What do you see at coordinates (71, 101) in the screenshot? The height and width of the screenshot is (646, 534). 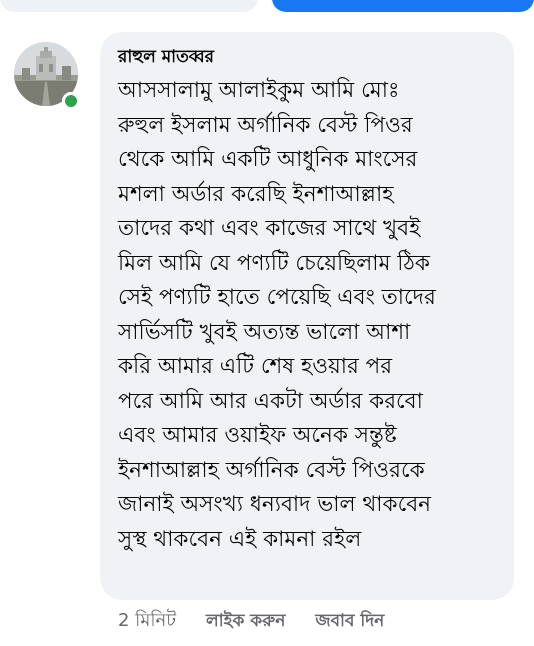 I see `online-status-indicator` at bounding box center [71, 101].